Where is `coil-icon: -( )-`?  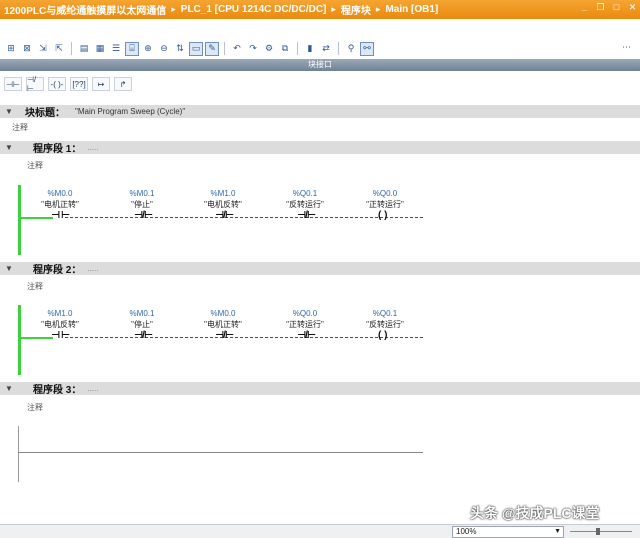
coil-icon: -( )- is located at coordinates (57, 84).